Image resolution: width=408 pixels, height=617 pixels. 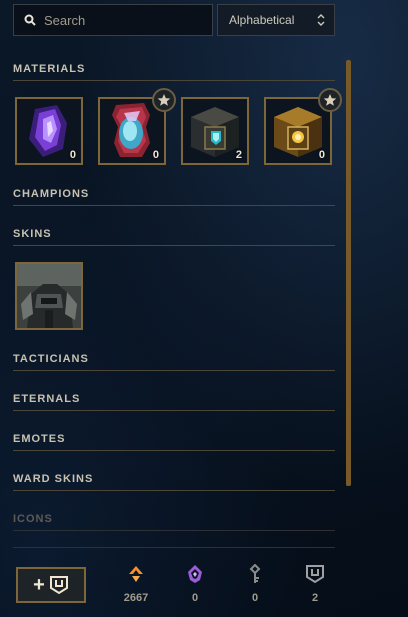 What do you see at coordinates (174, 237) in the screenshot?
I see `section-header-skins: SKINS` at bounding box center [174, 237].